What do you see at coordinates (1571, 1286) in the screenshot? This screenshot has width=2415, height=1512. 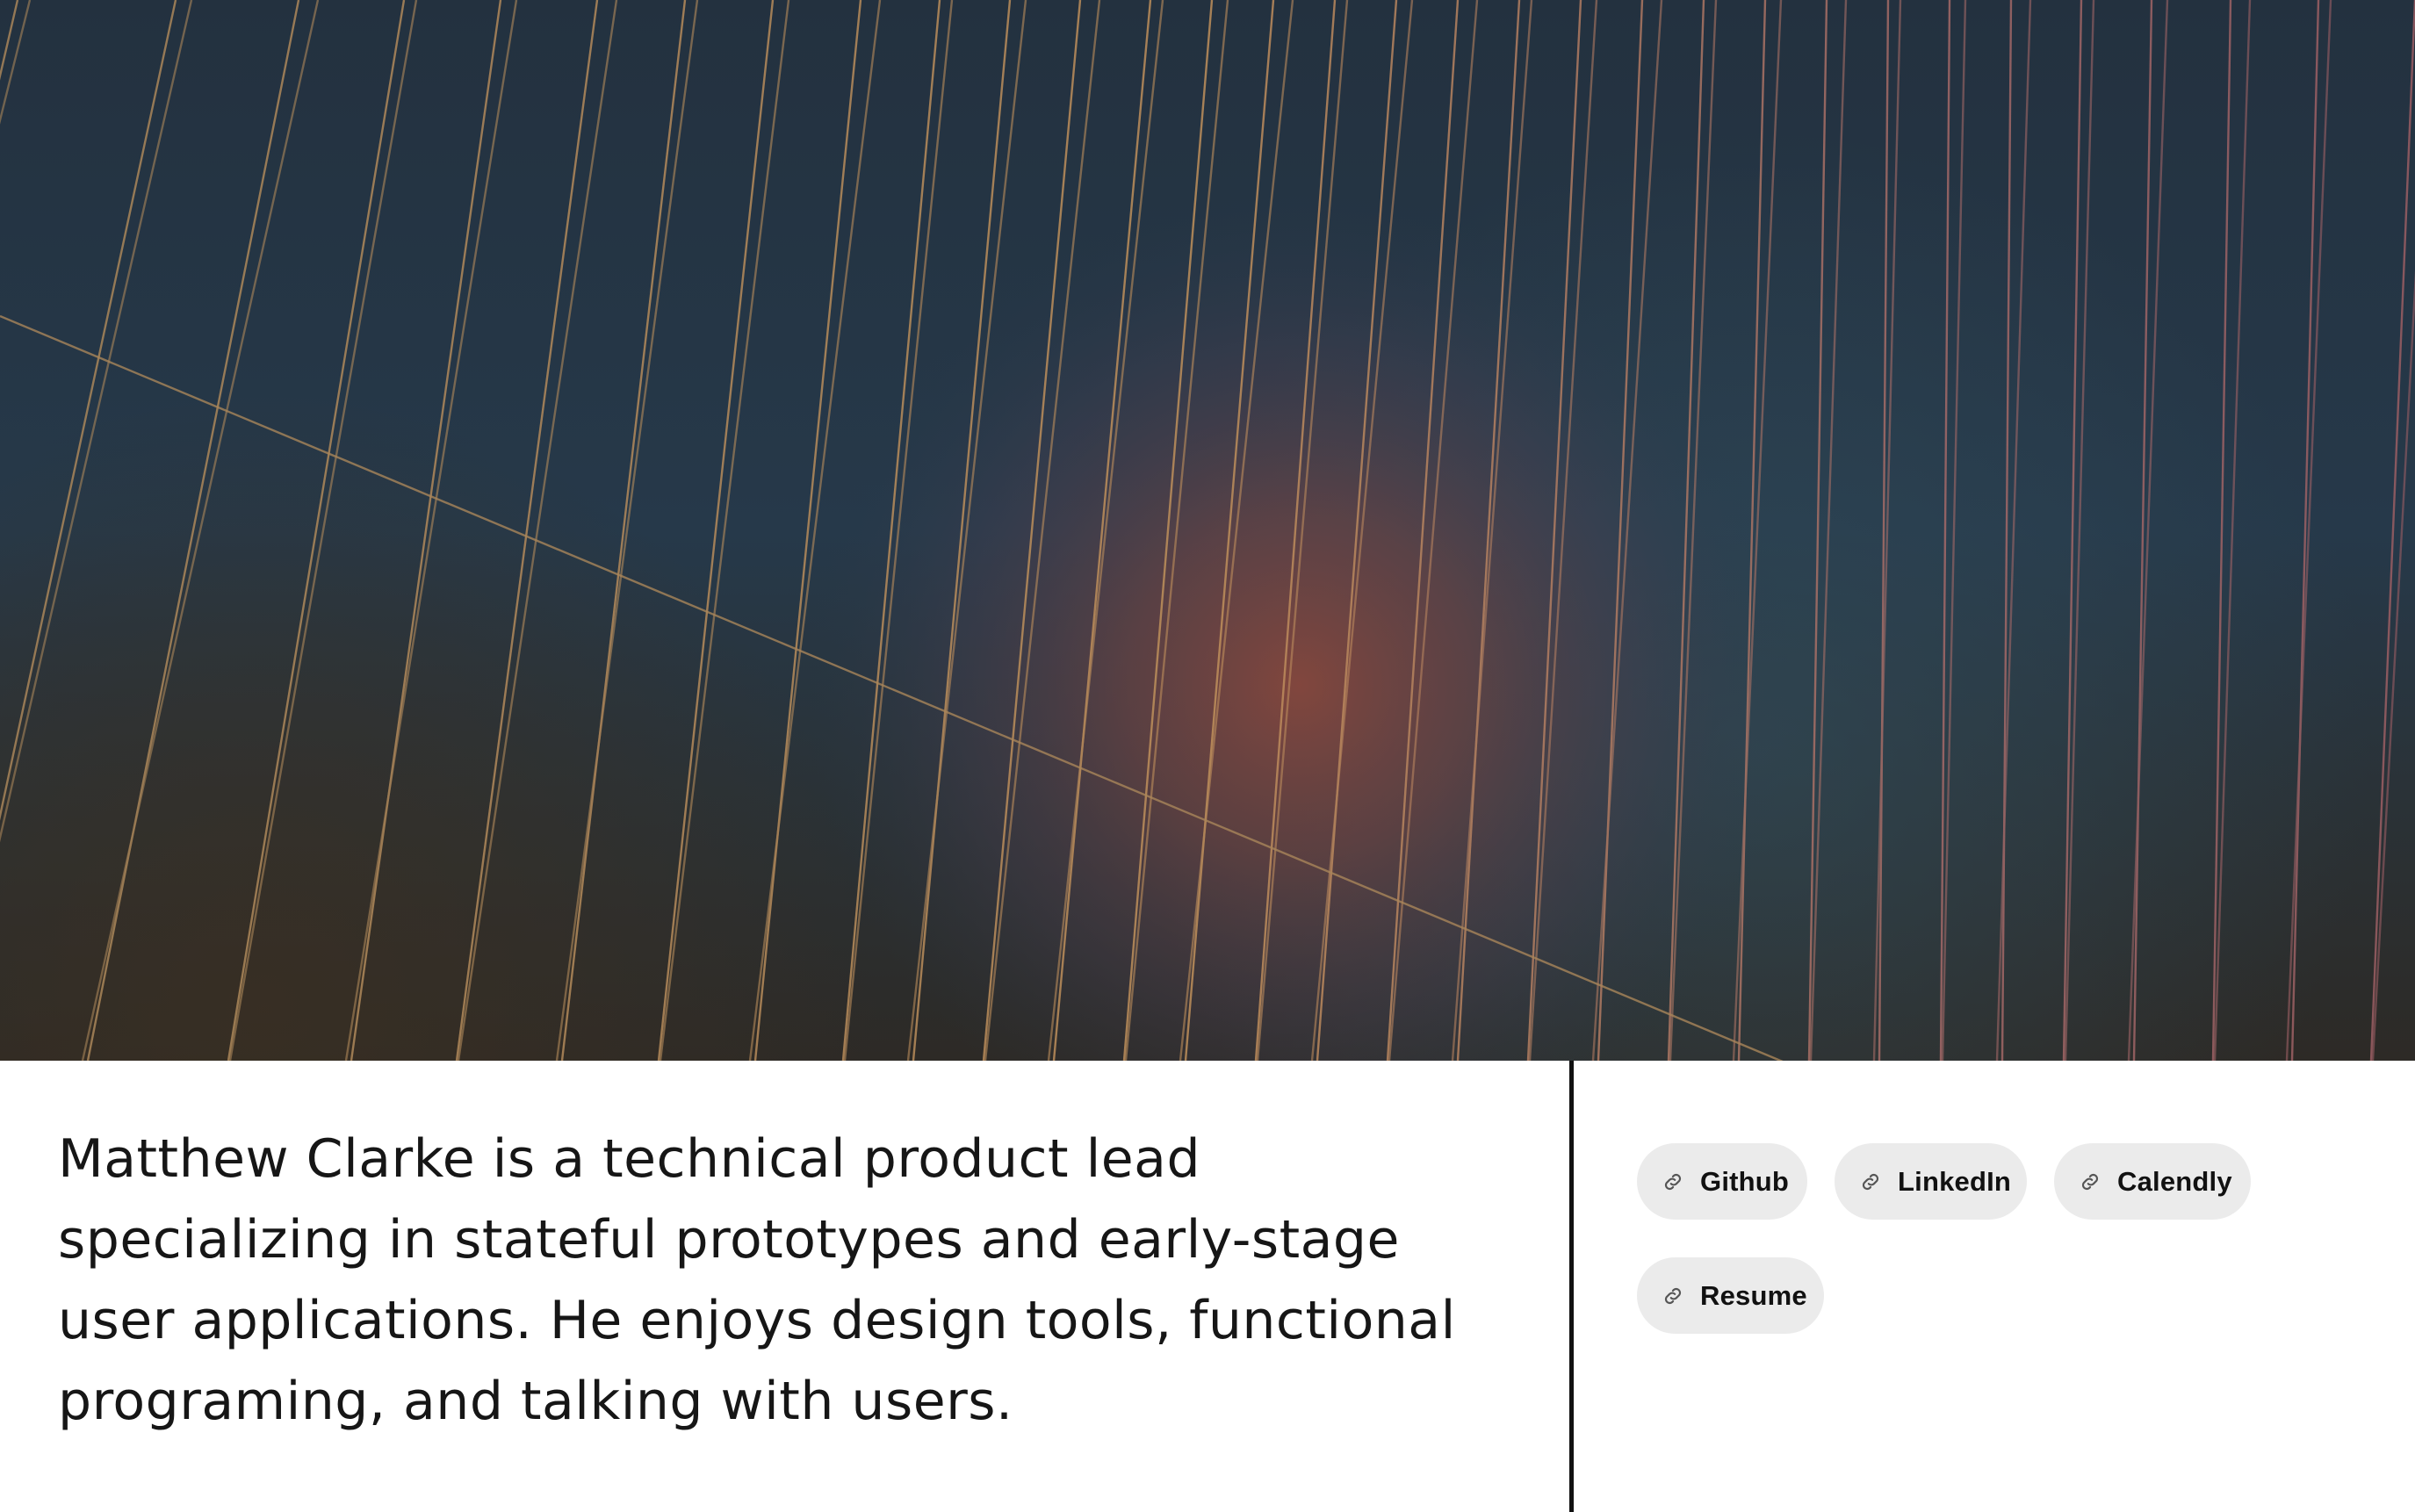 I see `vertical-divider` at bounding box center [1571, 1286].